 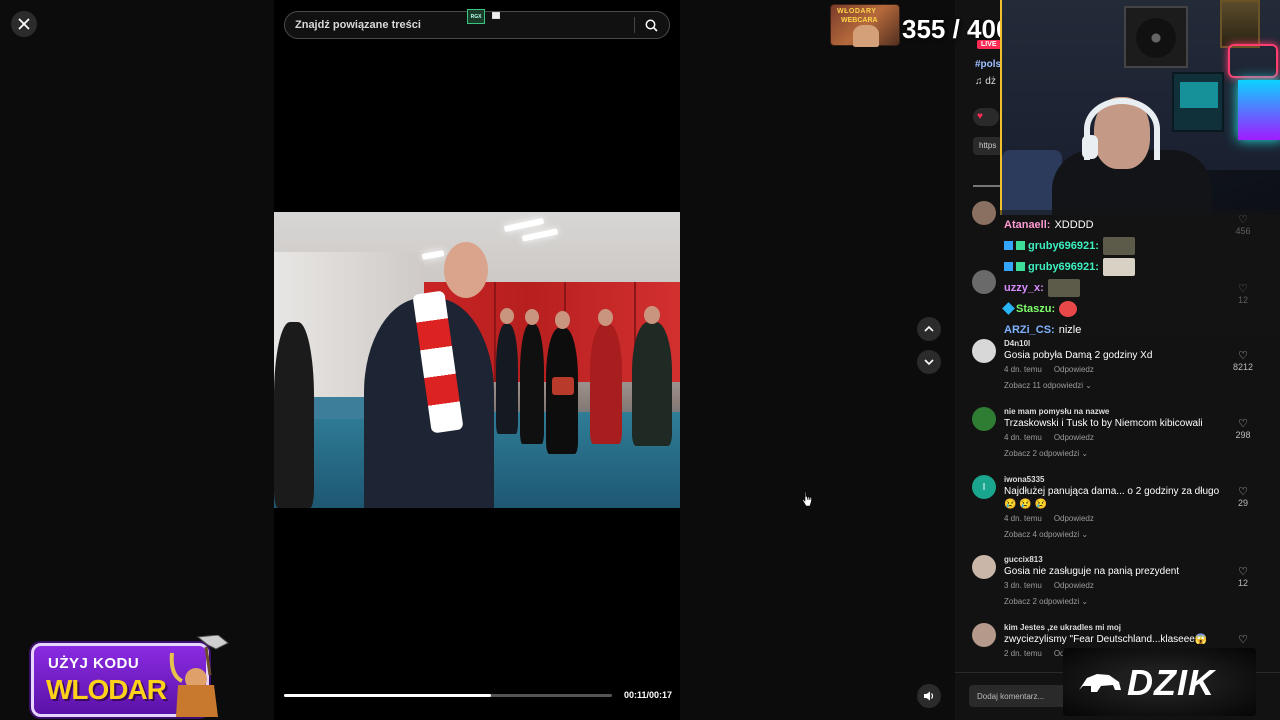 What do you see at coordinates (106, 689) in the screenshot?
I see `promo-code: WLODAR` at bounding box center [106, 689].